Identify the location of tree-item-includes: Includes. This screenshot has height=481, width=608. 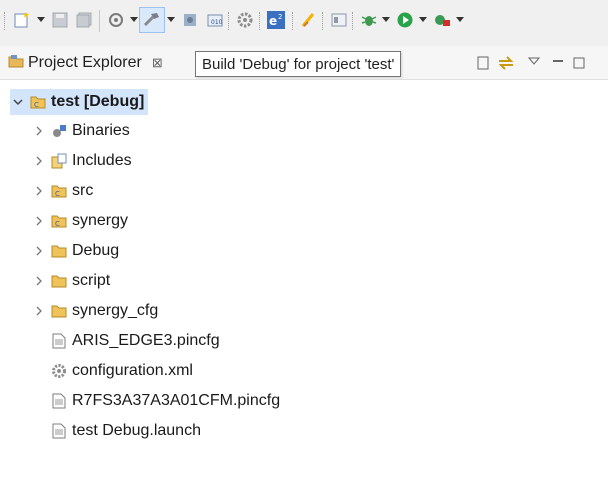
(81, 161).